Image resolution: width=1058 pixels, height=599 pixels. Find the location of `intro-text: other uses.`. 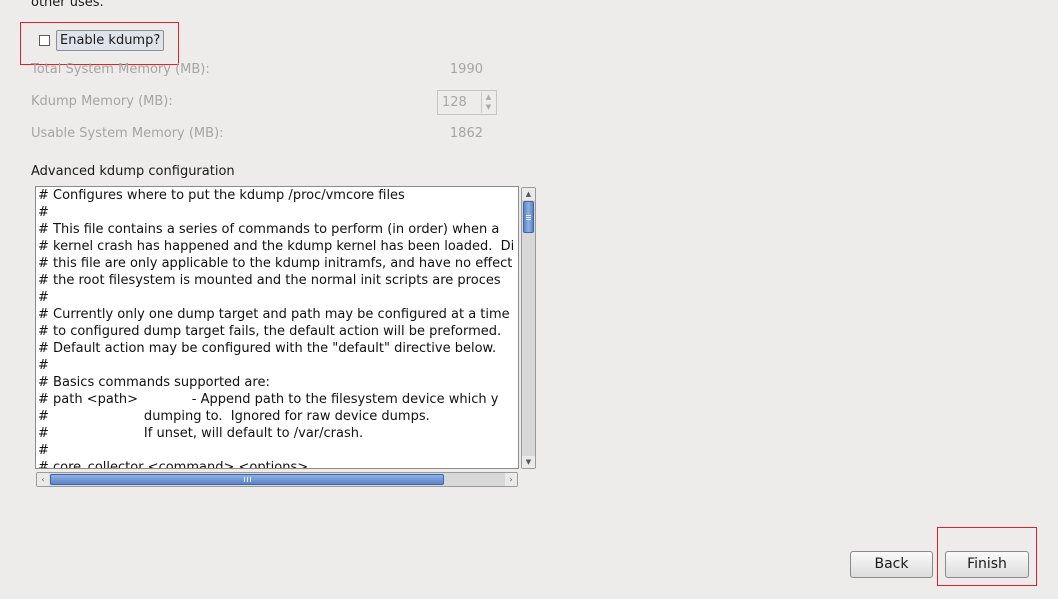

intro-text: other uses. is located at coordinates (67, 5).